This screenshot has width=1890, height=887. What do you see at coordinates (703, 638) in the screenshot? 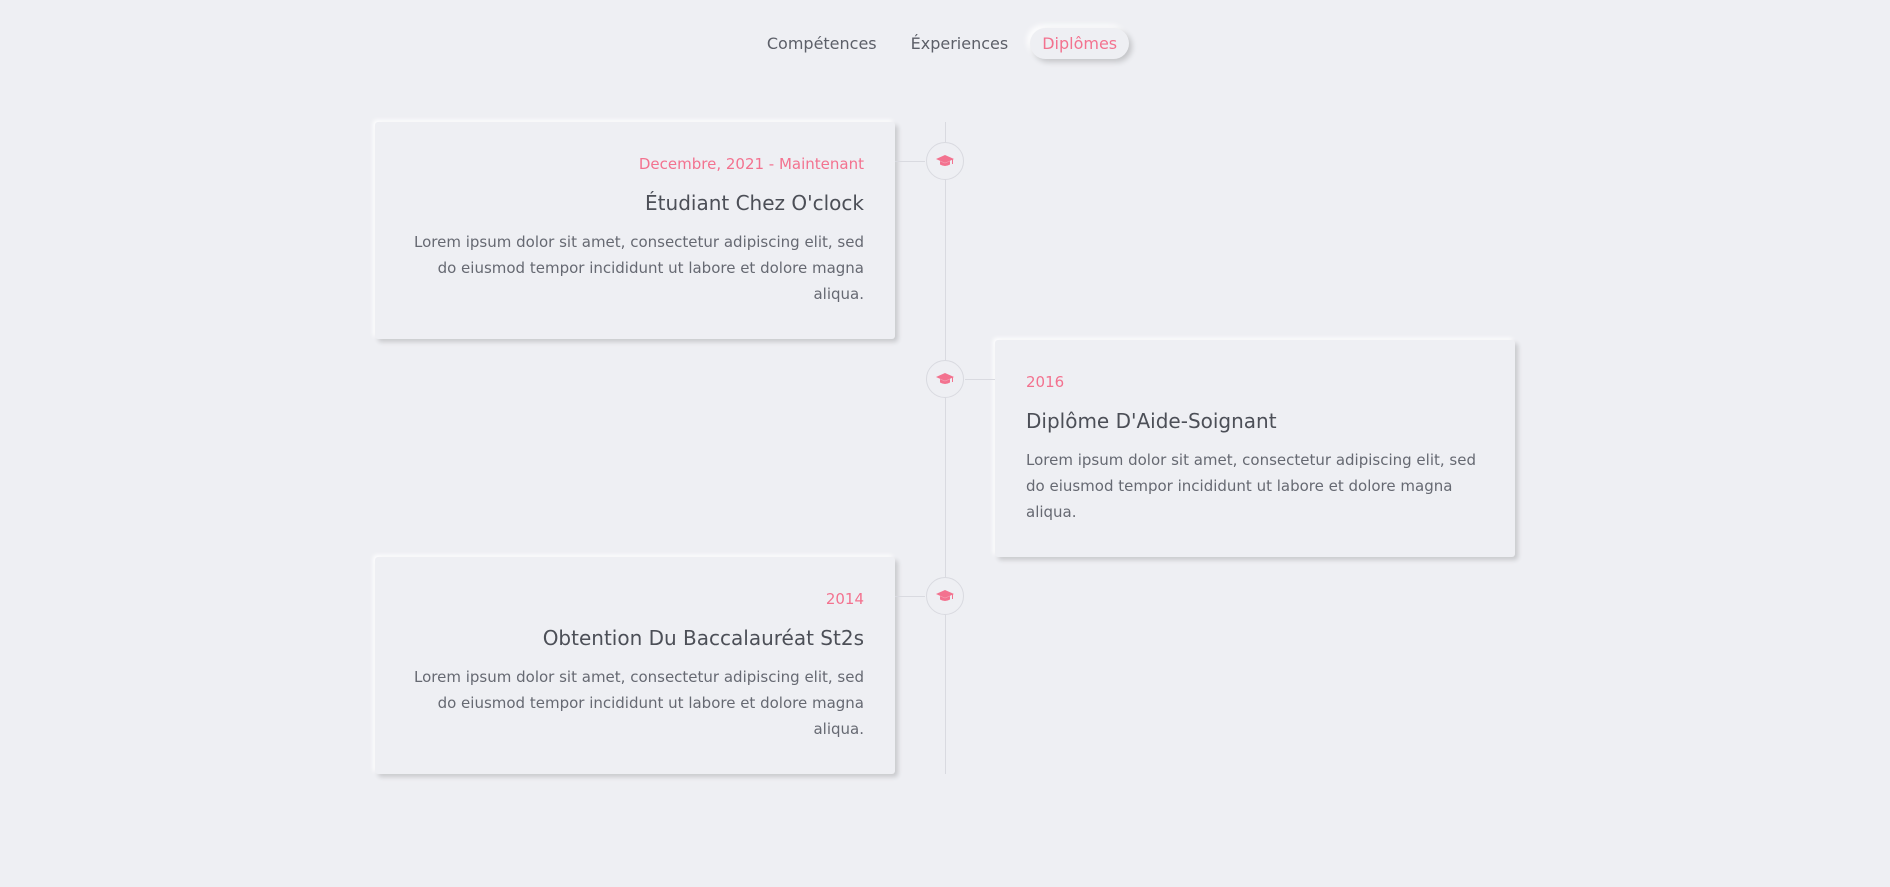
I see `item-title: Obtention Du Baccalauréat St2s` at bounding box center [703, 638].